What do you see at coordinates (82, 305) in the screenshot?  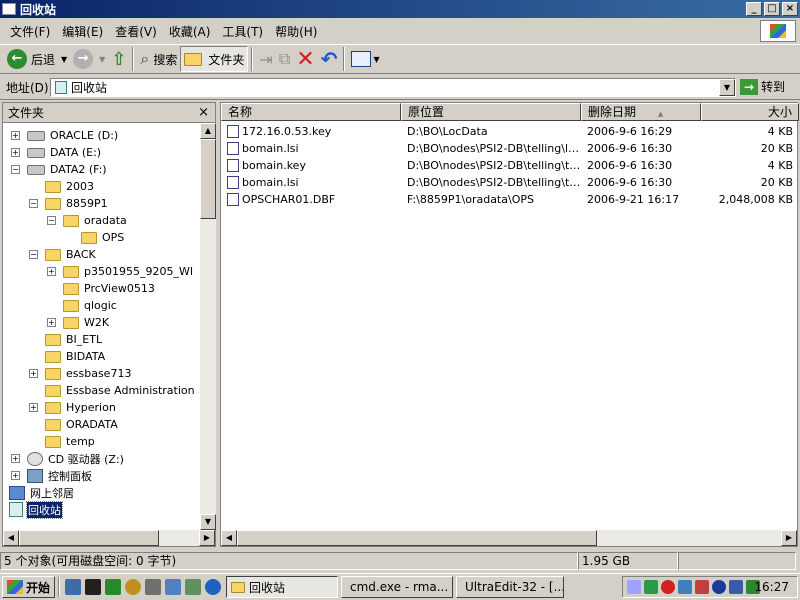 I see `tree-node: qlogic` at bounding box center [82, 305].